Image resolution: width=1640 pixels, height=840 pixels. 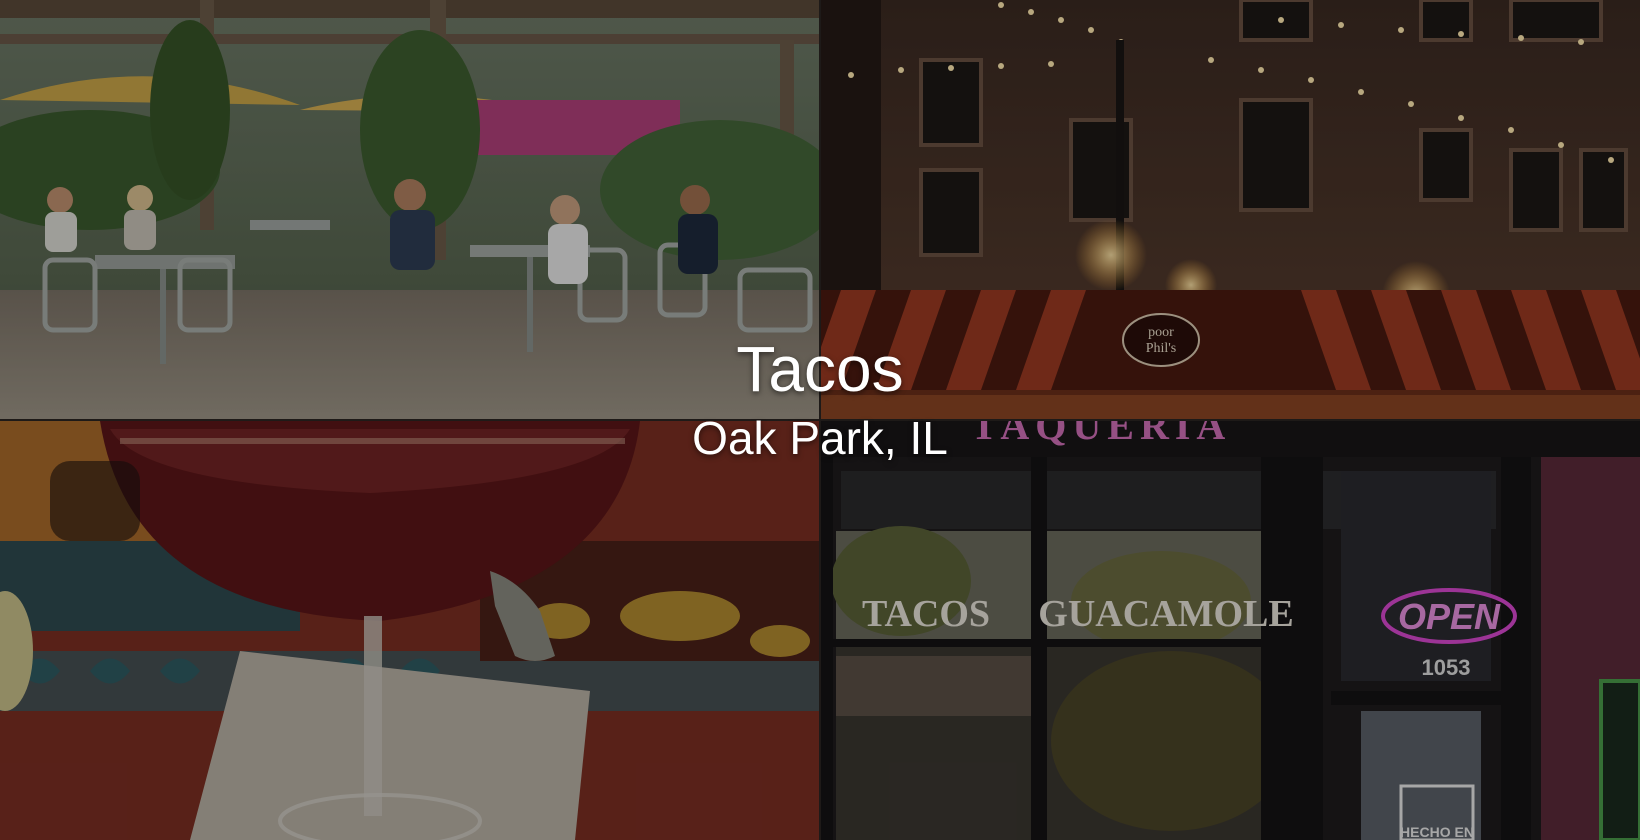 I want to click on hero-location: Oak Park, IL, so click(x=820, y=438).